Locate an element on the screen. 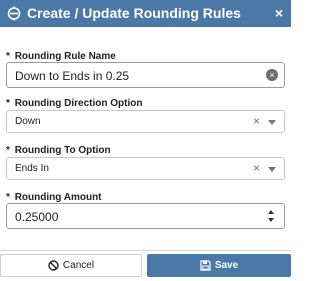 Image resolution: width=320 pixels, height=281 pixels. rounding-to-select: Ends In × is located at coordinates (145, 168).